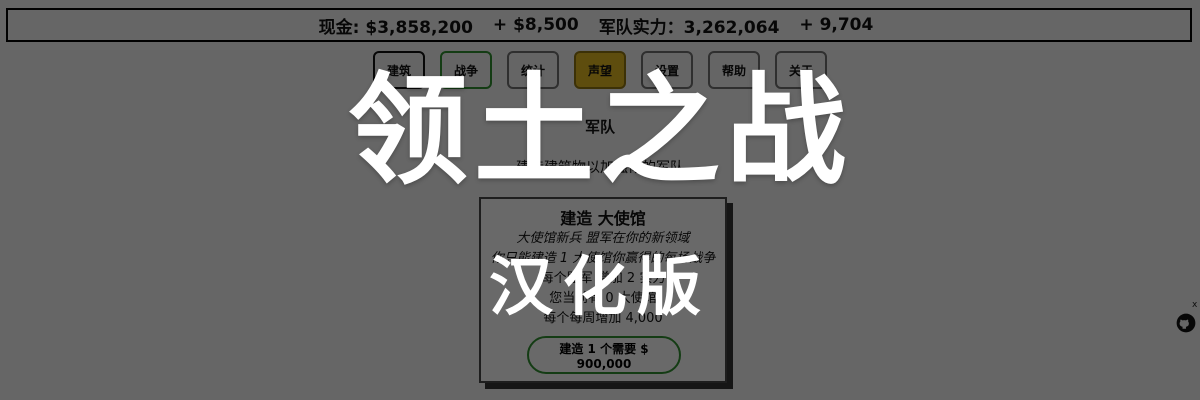  I want to click on banner-subtitle: 汉化版, so click(600, 288).